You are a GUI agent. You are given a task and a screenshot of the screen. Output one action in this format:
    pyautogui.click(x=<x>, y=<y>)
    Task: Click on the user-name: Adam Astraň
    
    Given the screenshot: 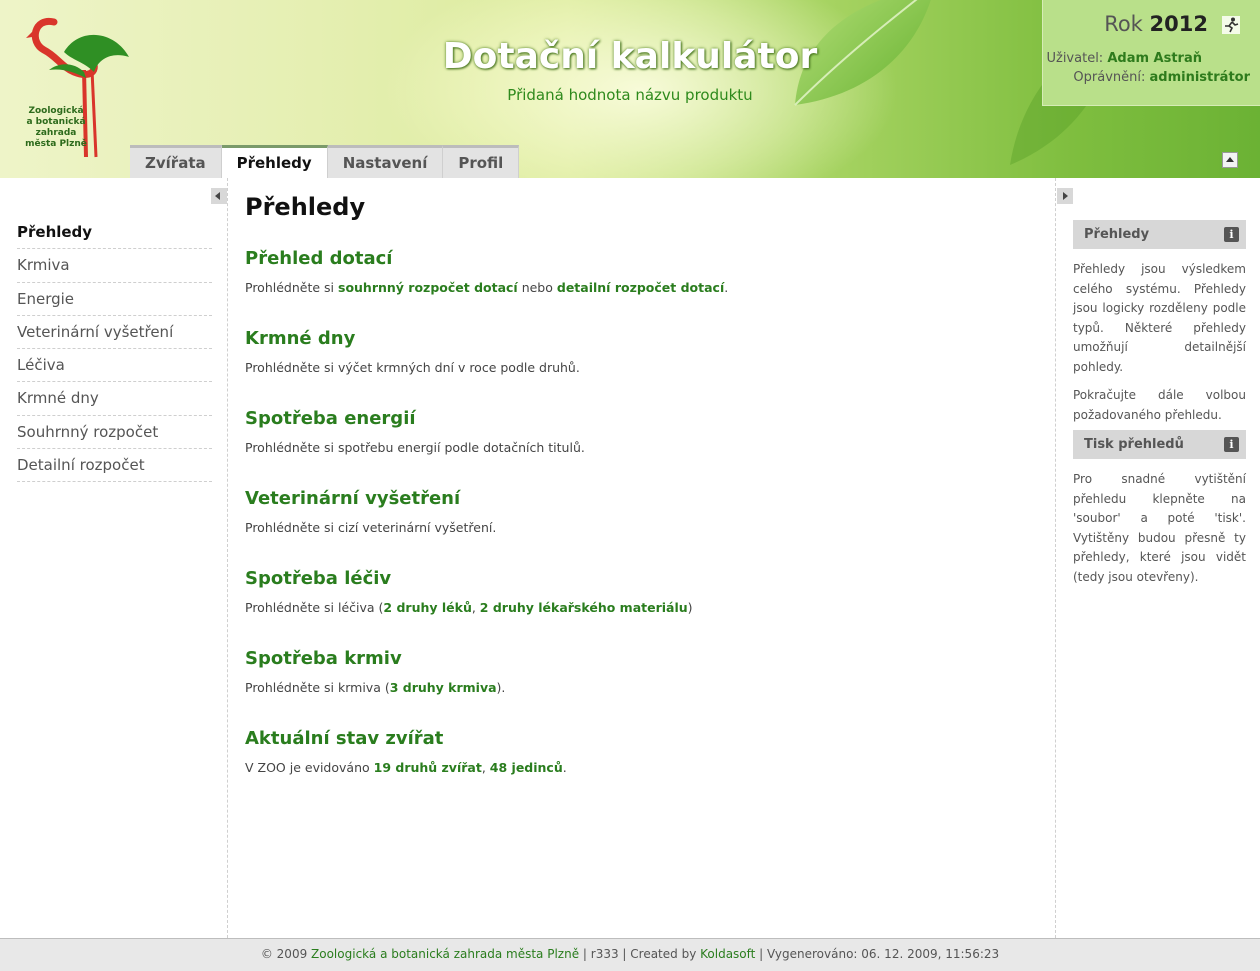 What is the action you would take?
    pyautogui.click(x=1154, y=58)
    